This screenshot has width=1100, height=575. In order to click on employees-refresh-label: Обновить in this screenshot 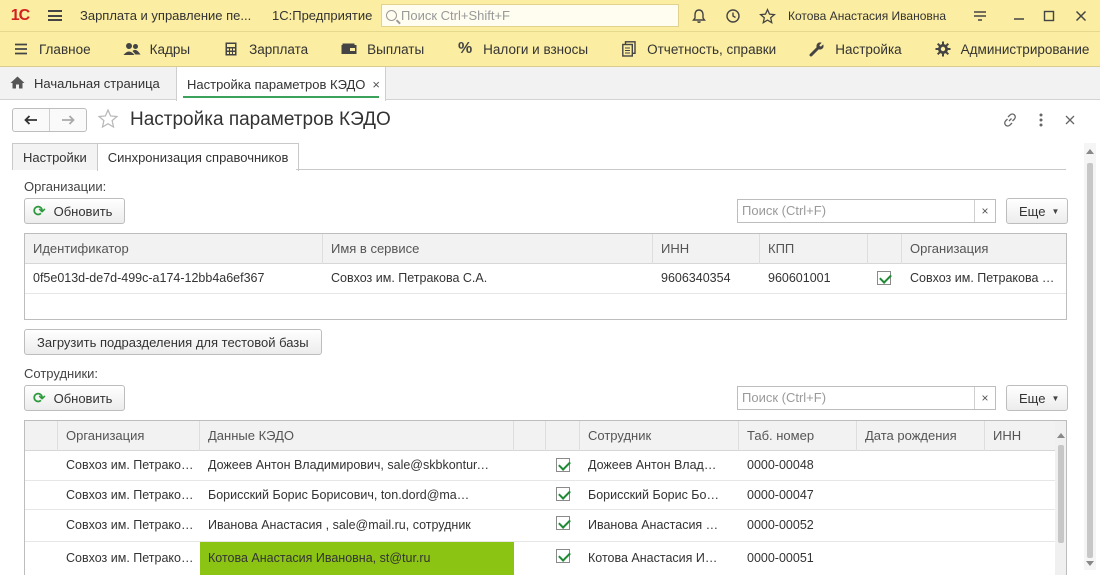, I will do `click(83, 398)`.